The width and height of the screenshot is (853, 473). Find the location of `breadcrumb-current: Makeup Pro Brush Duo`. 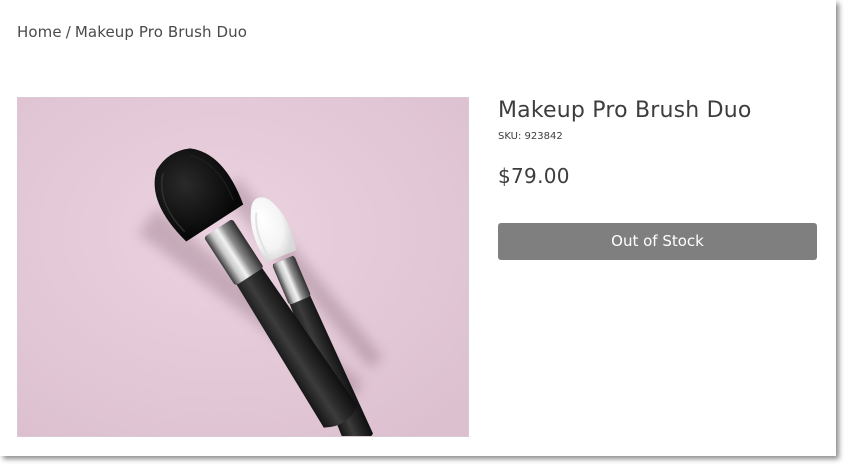

breadcrumb-current: Makeup Pro Brush Duo is located at coordinates (161, 32).